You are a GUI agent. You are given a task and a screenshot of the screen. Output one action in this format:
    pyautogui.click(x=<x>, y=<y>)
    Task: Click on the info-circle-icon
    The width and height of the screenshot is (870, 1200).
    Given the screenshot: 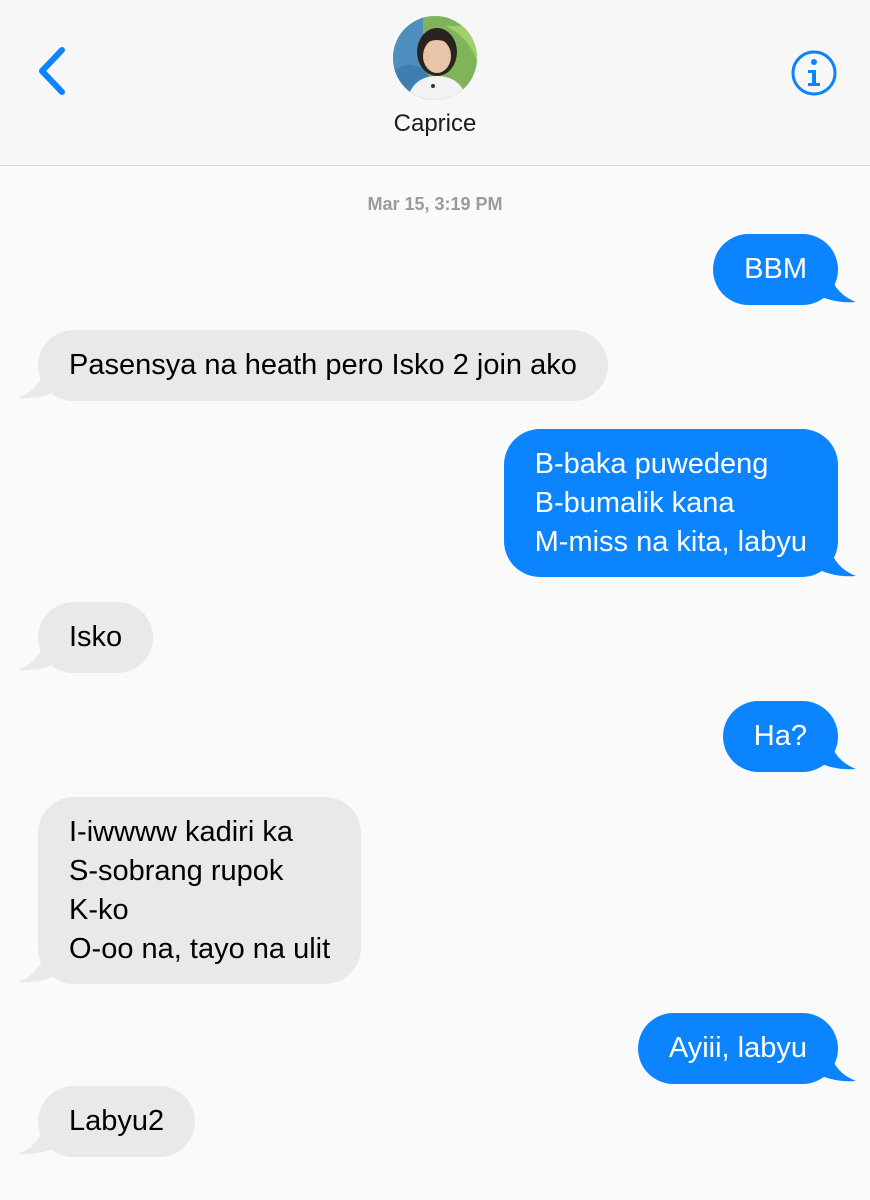 What is the action you would take?
    pyautogui.click(x=814, y=73)
    